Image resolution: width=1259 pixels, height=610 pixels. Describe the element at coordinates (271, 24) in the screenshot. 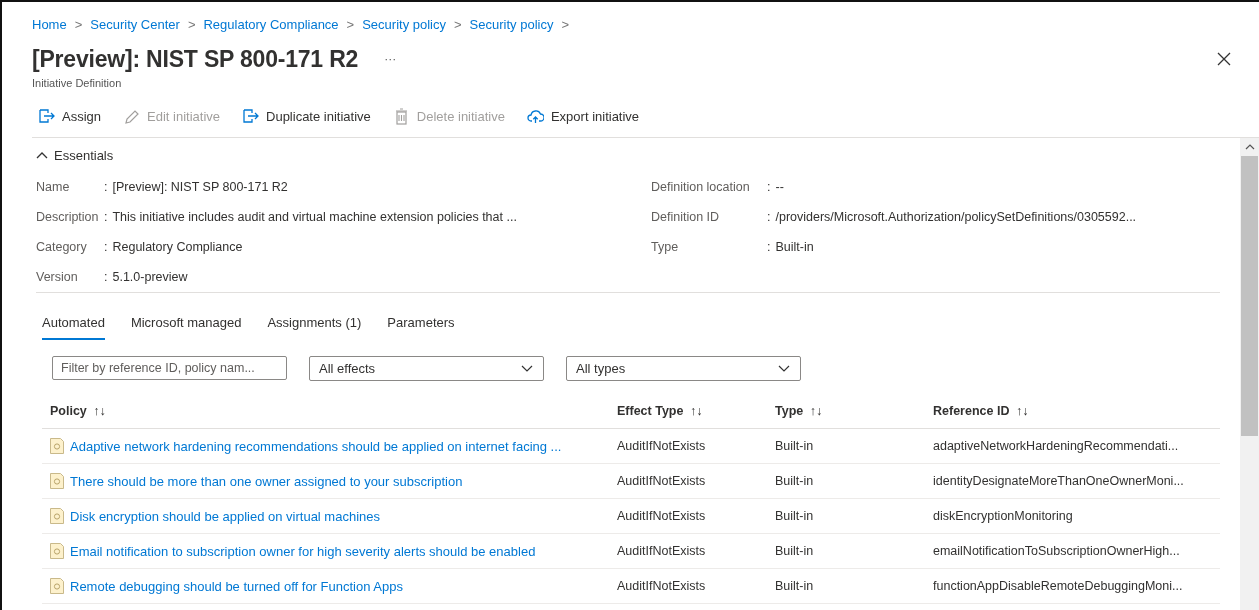

I see `breadcrumb-link: Regulatory Compliance` at that location.